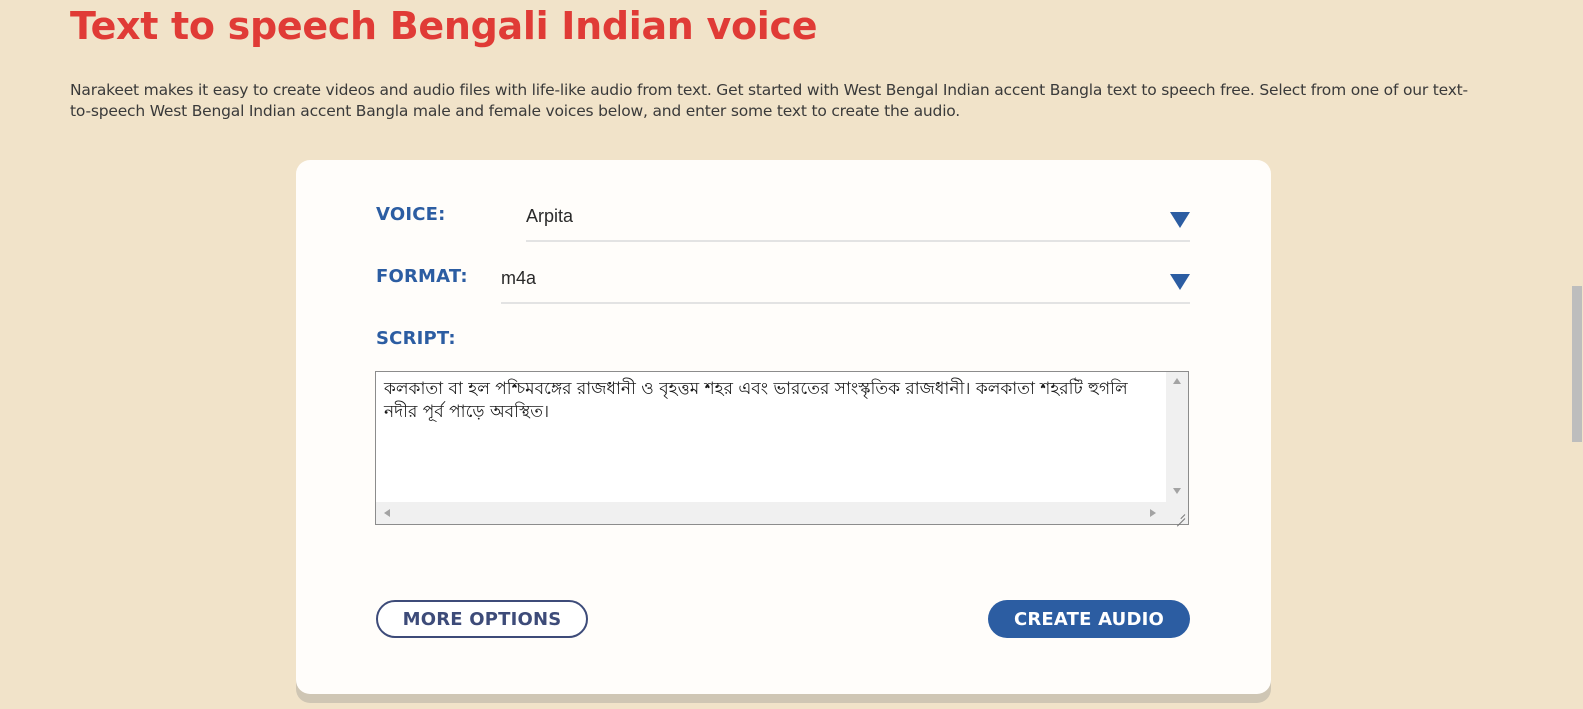 Image resolution: width=1583 pixels, height=709 pixels. Describe the element at coordinates (482, 619) in the screenshot. I see `more-options-button: MORE OPTIONS` at that location.